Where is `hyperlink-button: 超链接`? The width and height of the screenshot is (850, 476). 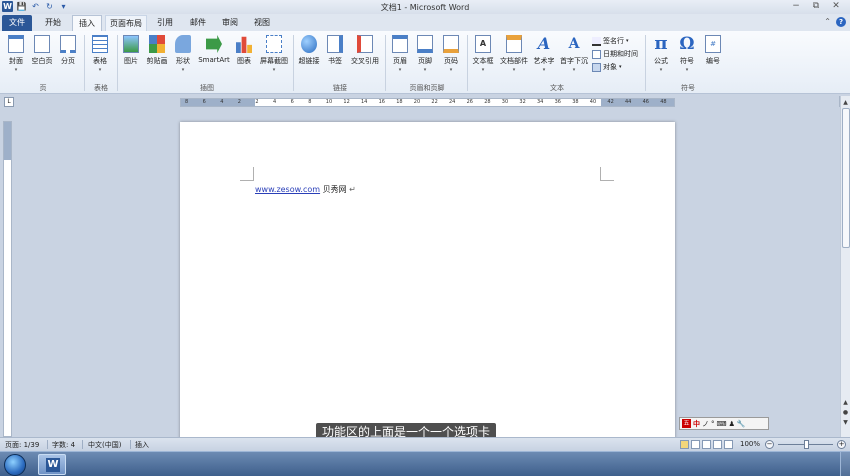
hyperlink-button: 超链接 is located at coordinates (309, 50).